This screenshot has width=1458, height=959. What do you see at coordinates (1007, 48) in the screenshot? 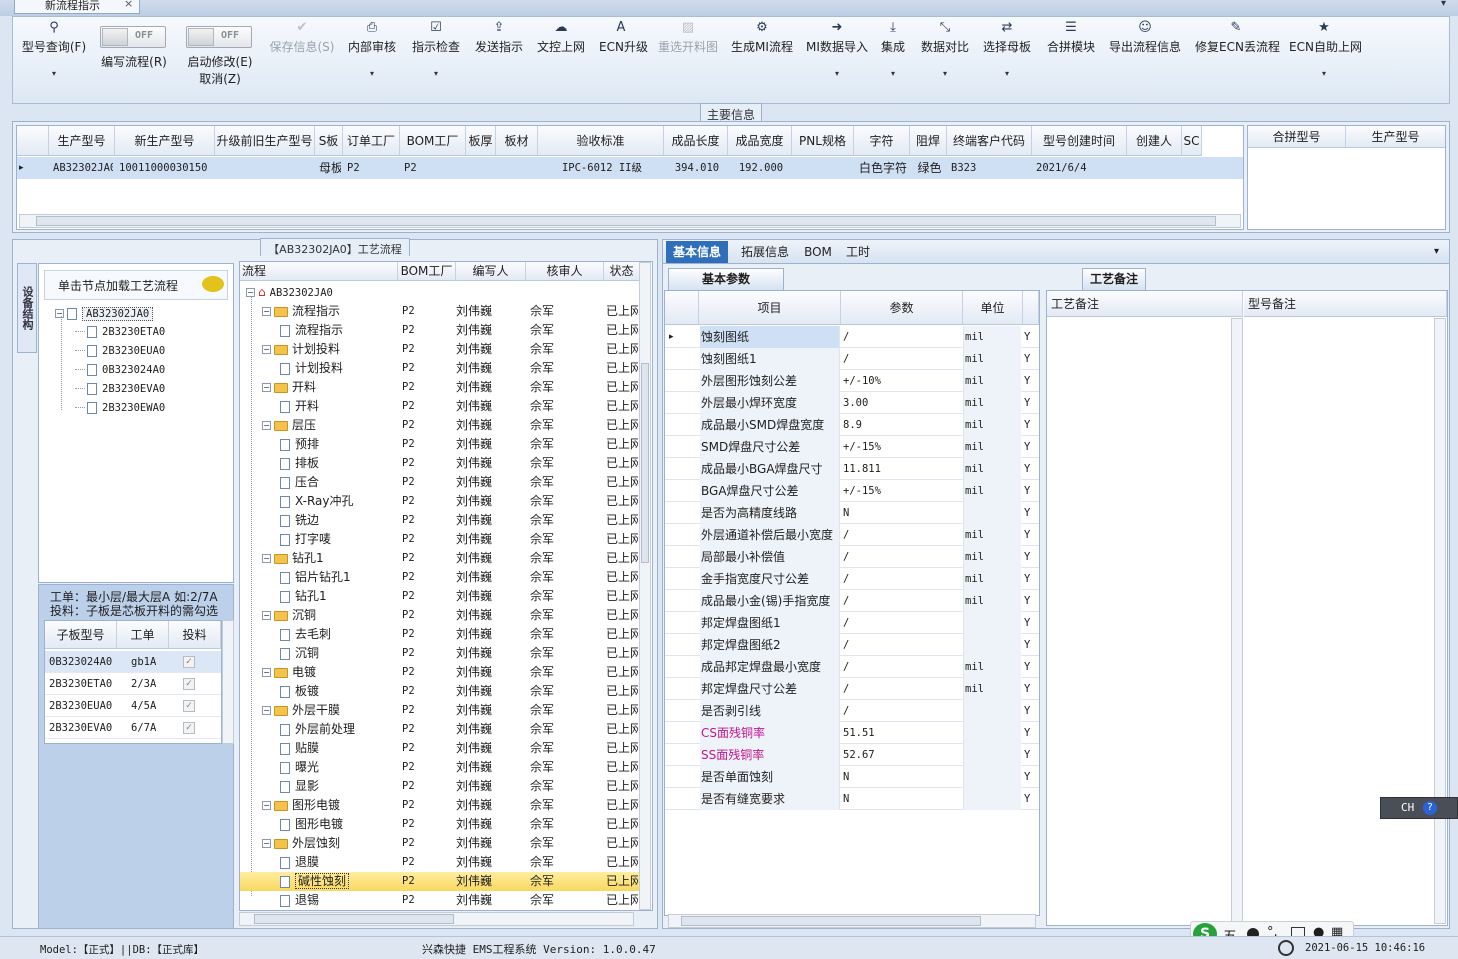
I see `shuffle-button: ⇄ 选择母板 ▾` at bounding box center [1007, 48].